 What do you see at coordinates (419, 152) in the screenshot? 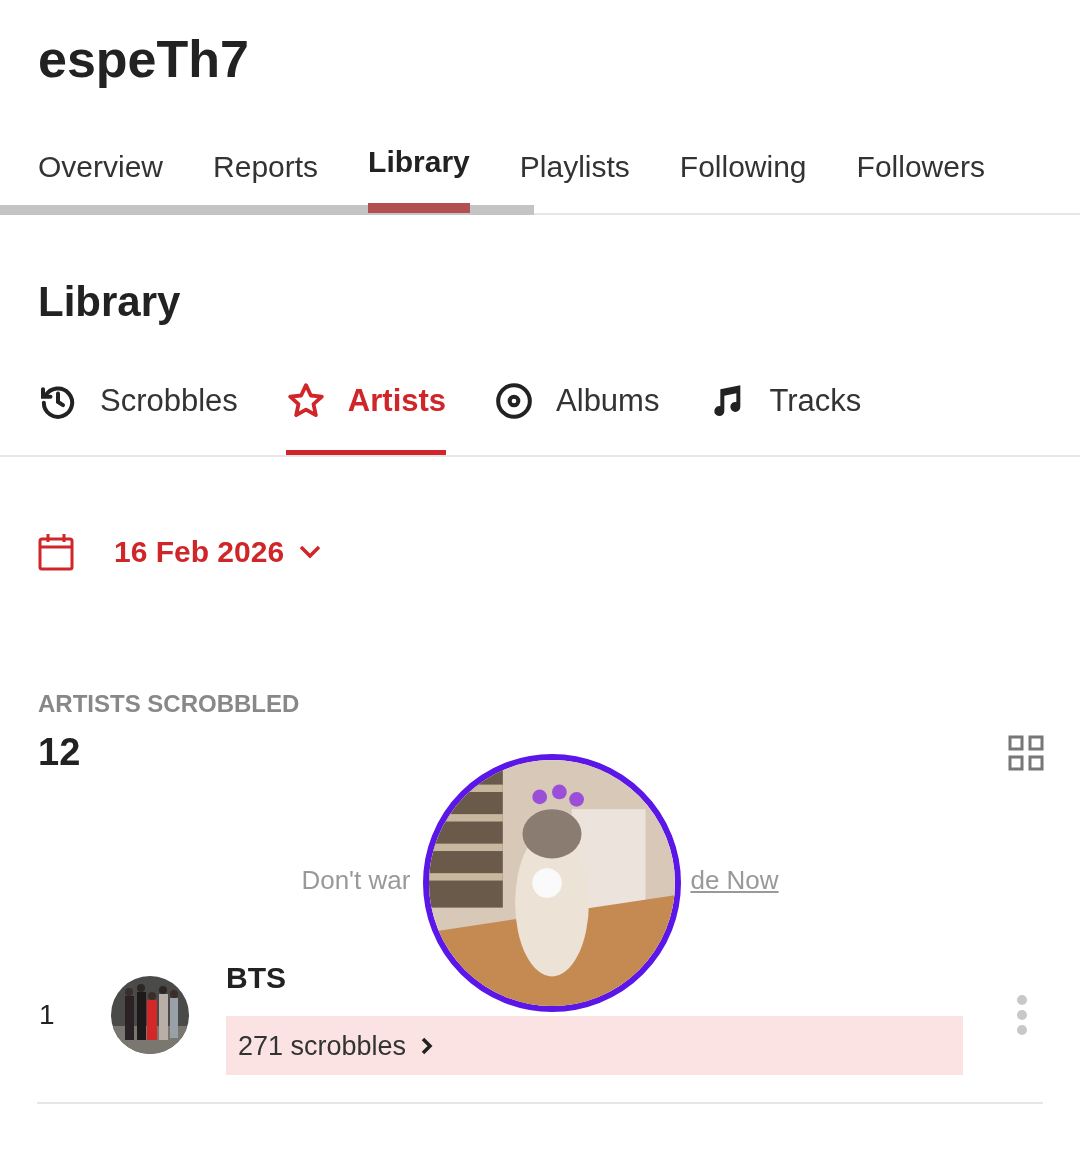
I see `profile-tab: Library` at bounding box center [419, 152].